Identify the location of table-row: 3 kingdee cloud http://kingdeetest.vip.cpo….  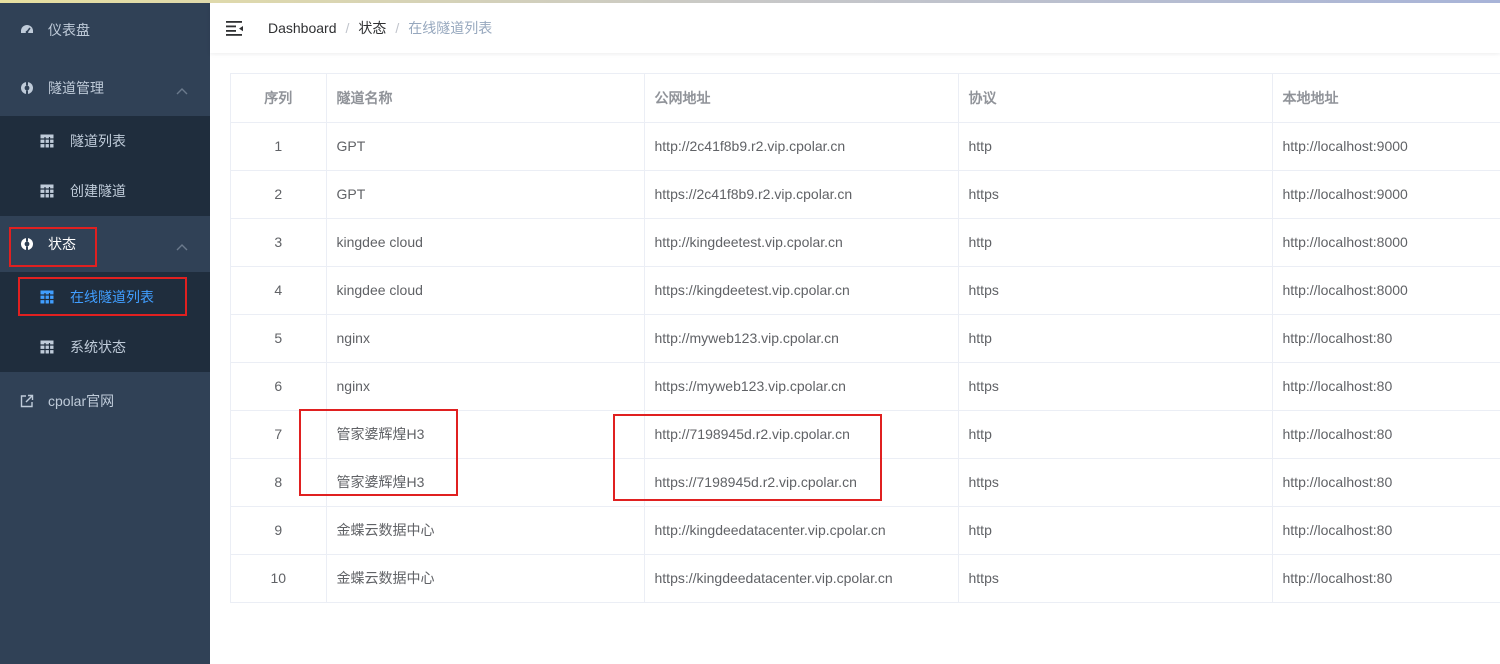
(865, 242).